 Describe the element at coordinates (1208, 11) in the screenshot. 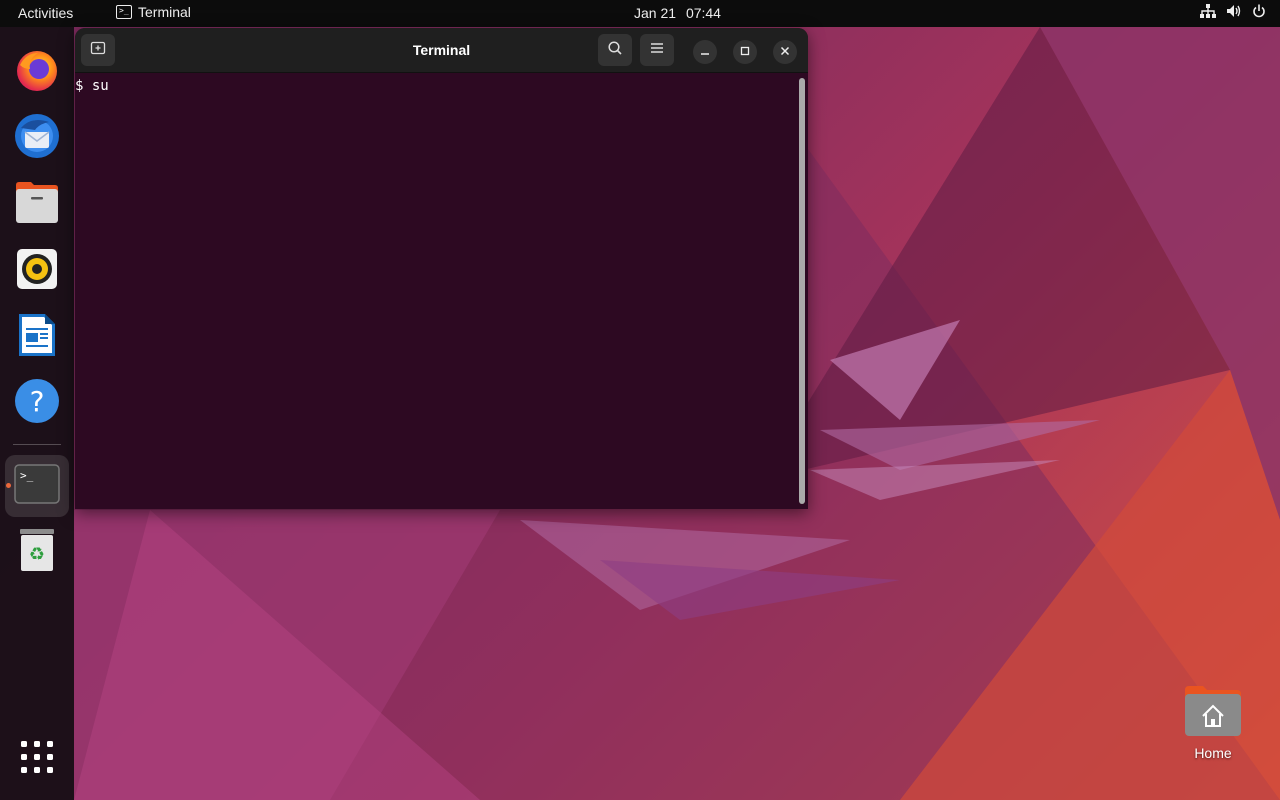

I see `network-icon` at that location.